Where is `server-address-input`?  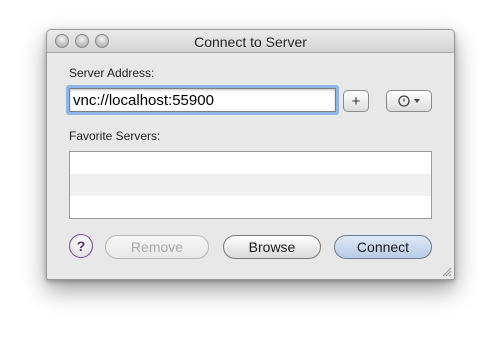 server-address-input is located at coordinates (202, 100).